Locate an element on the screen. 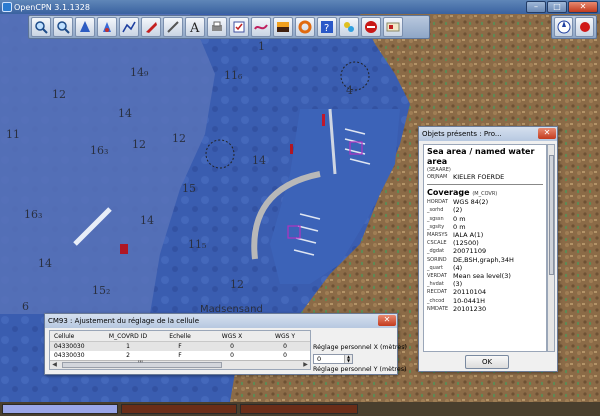 The image size is (600, 416). depth-label: 15₂ is located at coordinates (101, 290).